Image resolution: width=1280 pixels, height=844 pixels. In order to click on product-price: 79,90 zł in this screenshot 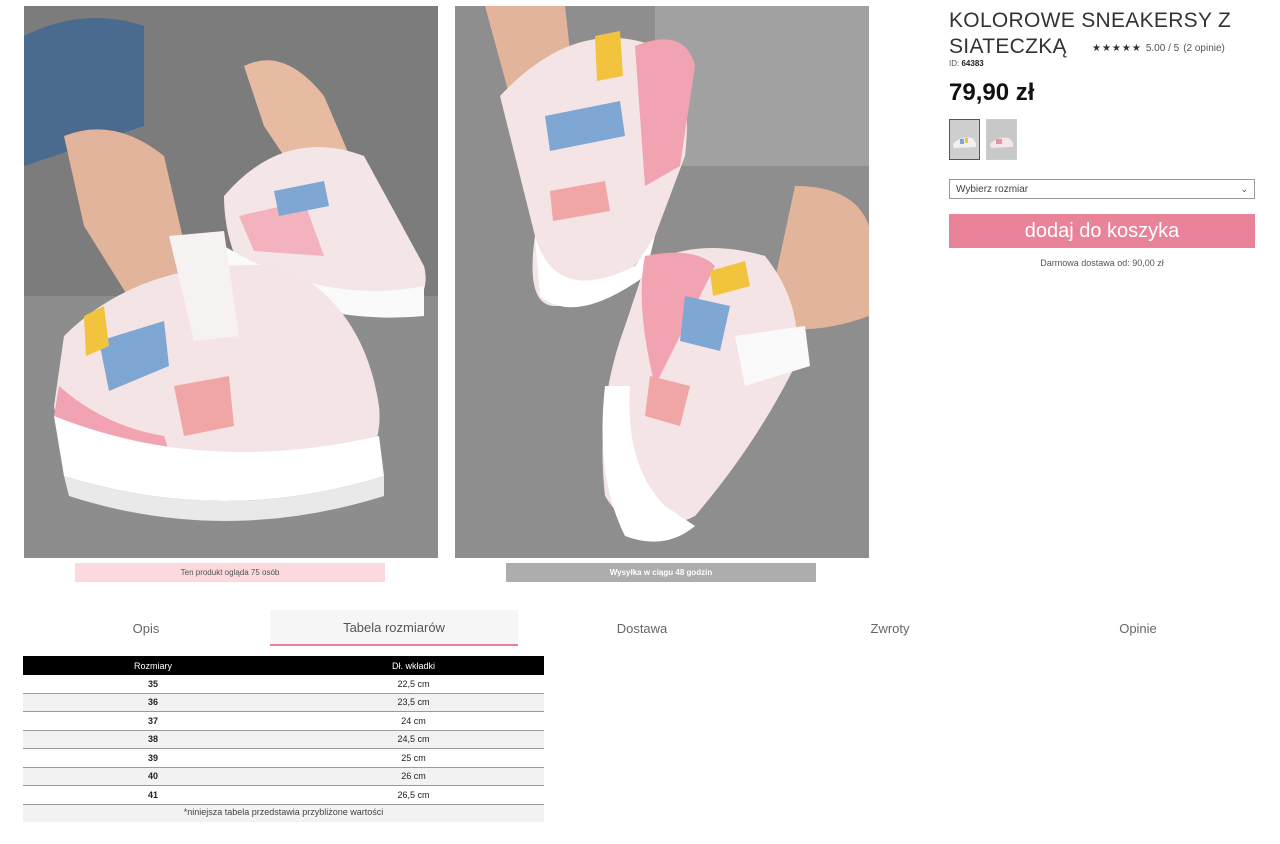, I will do `click(992, 92)`.